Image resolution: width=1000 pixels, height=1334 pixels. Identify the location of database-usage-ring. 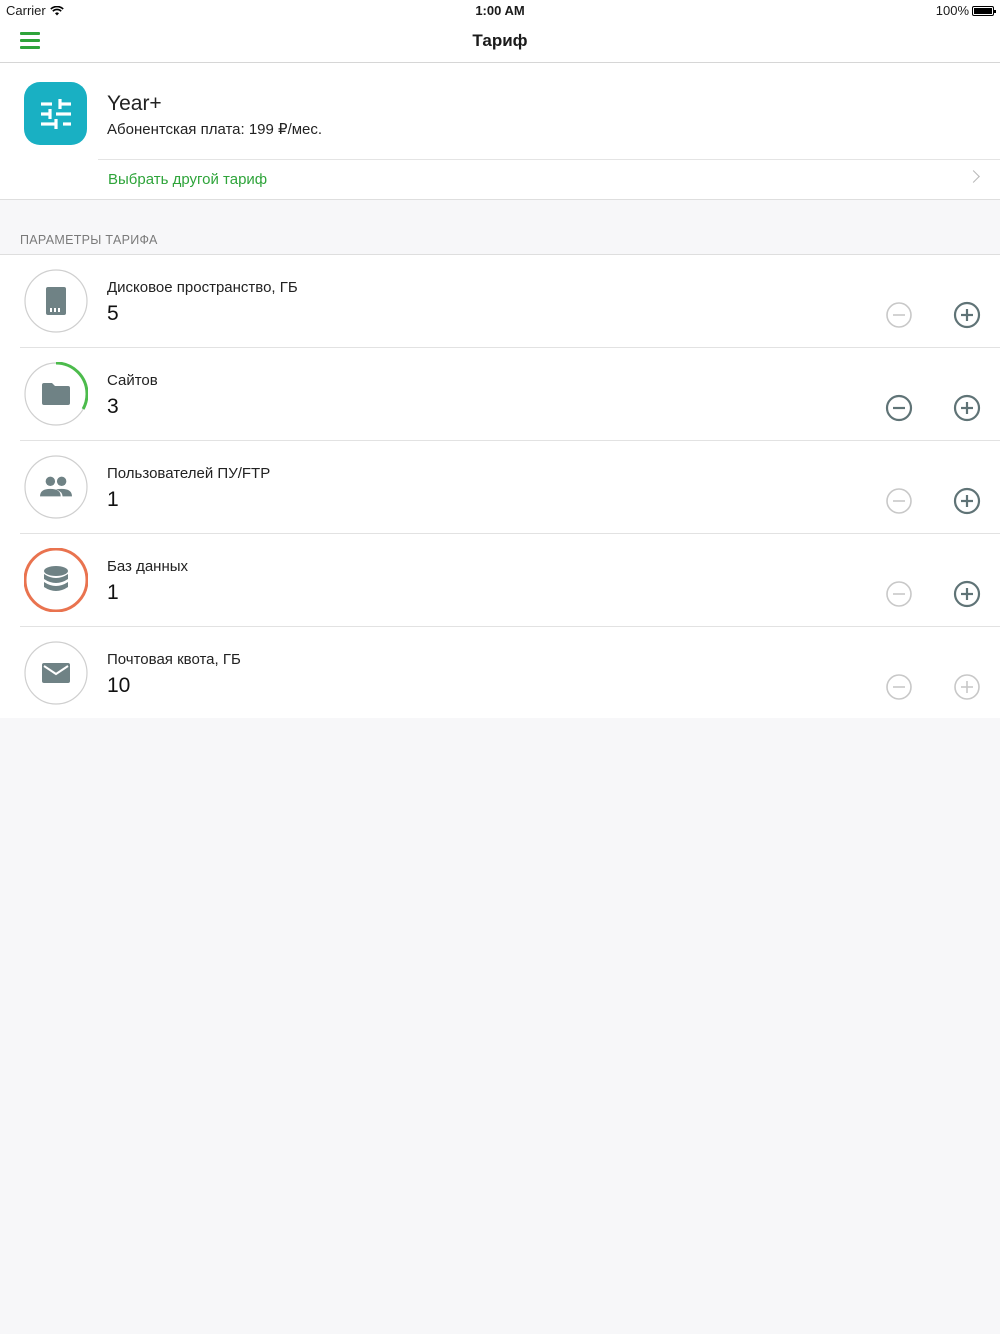
(56, 580).